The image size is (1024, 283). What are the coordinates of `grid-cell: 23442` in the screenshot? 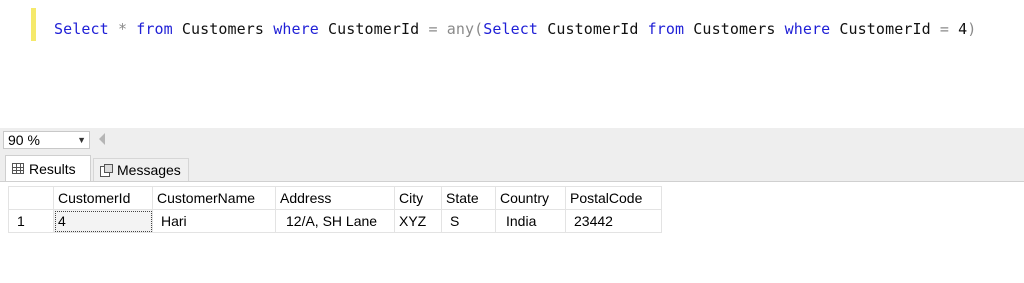 It's located at (613, 221).